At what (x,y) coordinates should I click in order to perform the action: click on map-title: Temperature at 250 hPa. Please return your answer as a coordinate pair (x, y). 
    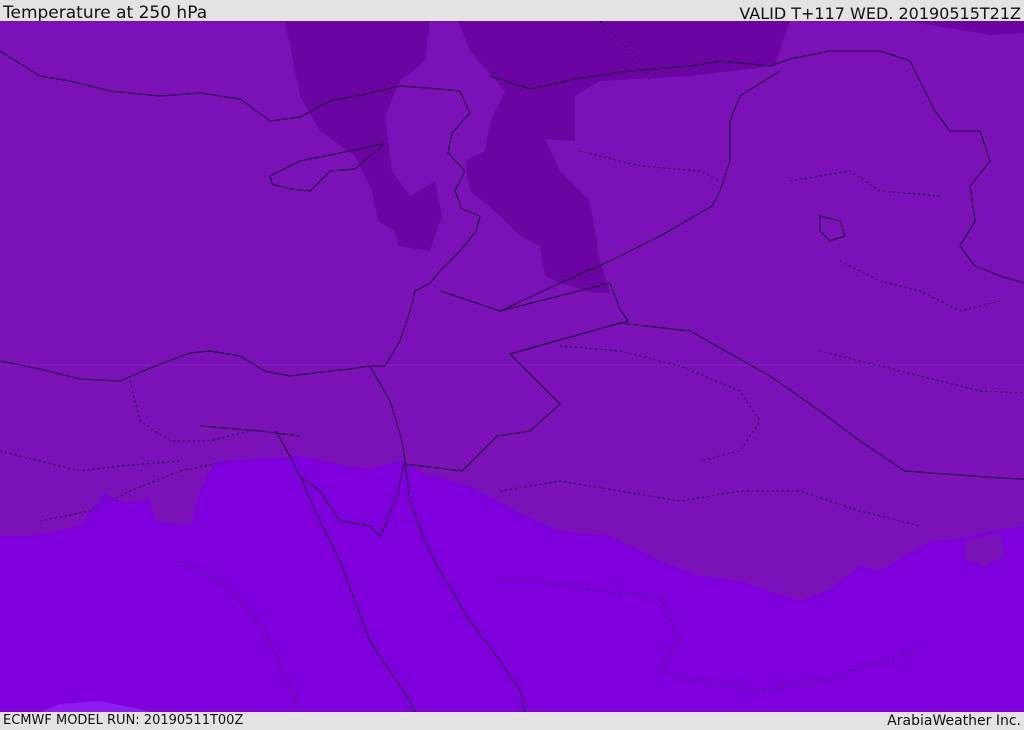
    Looking at the image, I should click on (105, 13).